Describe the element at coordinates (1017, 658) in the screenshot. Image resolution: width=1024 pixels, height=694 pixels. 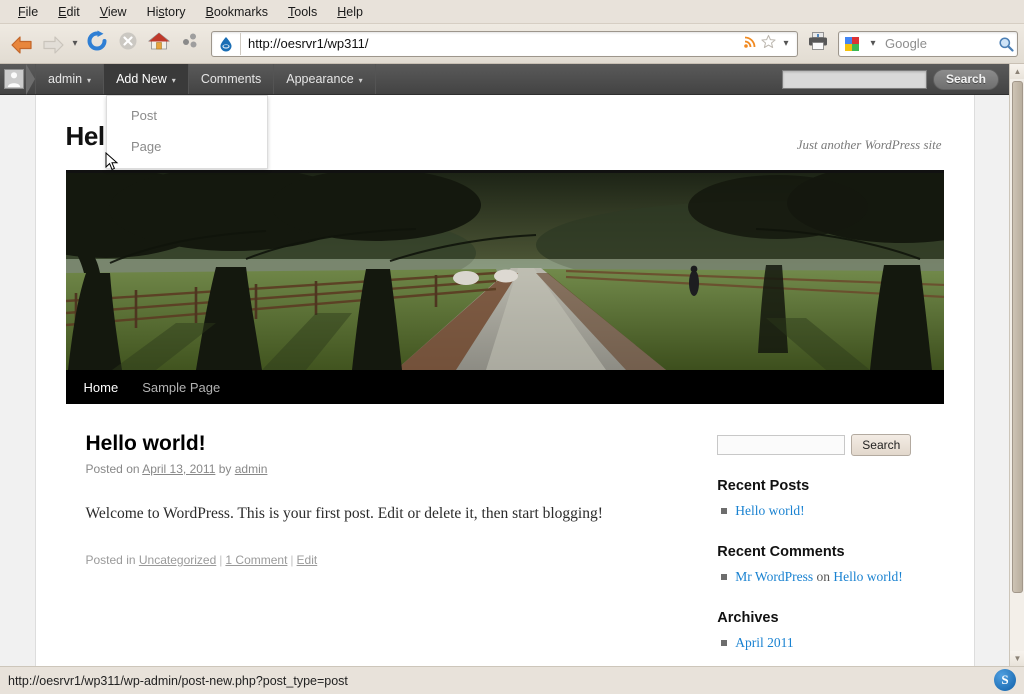
I see `scroll-down-button: ▼` at that location.